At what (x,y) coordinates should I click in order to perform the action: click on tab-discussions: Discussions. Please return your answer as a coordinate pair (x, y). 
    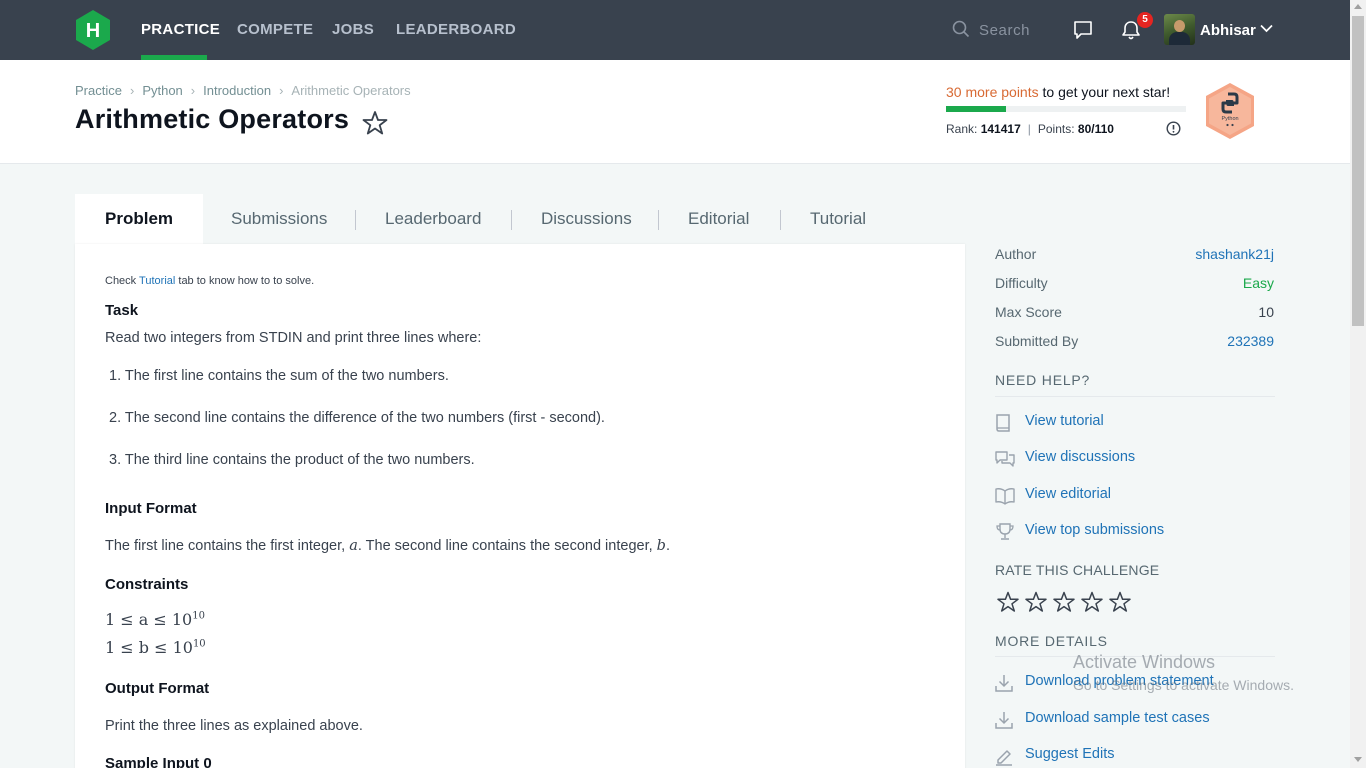
    Looking at the image, I should click on (586, 219).